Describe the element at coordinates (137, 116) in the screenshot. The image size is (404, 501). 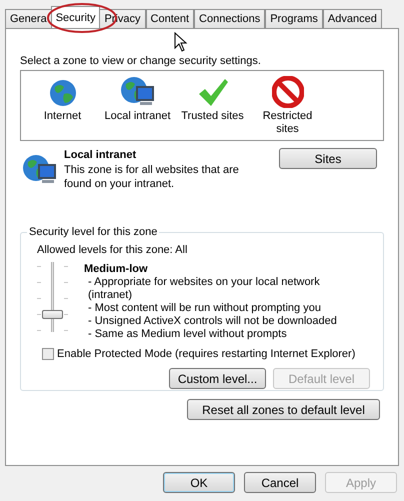
I see `zone-label: Local intranet` at that location.